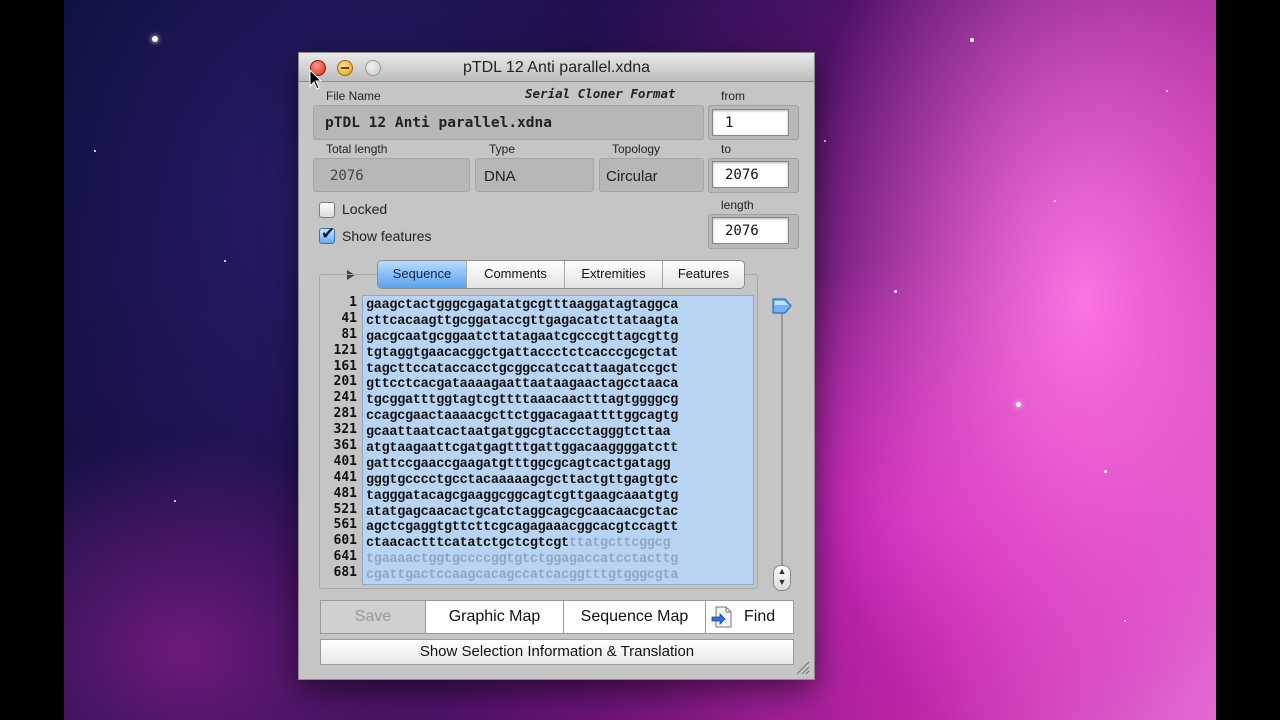 The height and width of the screenshot is (720, 1280). What do you see at coordinates (349, 318) in the screenshot?
I see `line-number: 41` at bounding box center [349, 318].